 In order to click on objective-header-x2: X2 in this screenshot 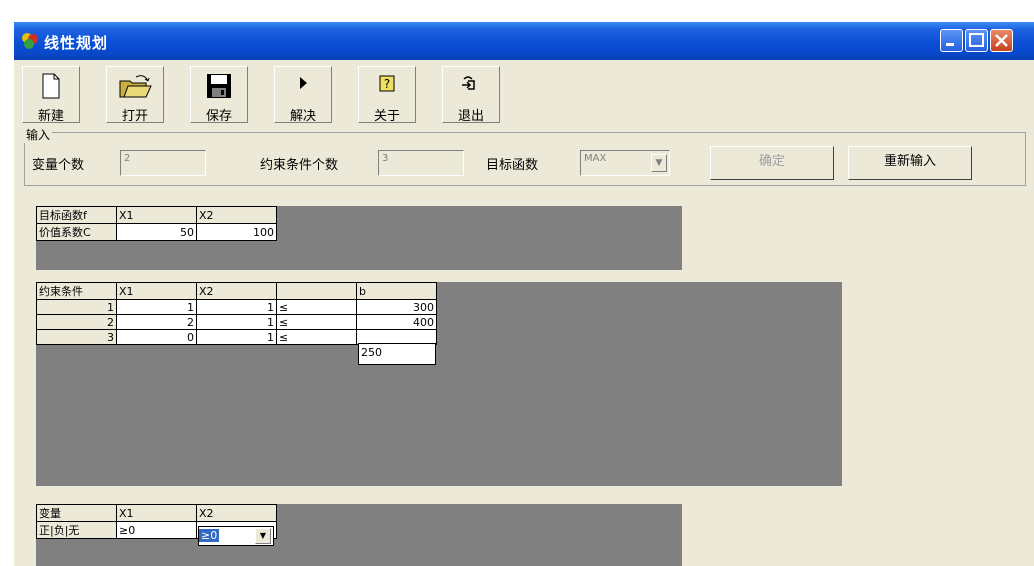, I will do `click(236, 215)`.